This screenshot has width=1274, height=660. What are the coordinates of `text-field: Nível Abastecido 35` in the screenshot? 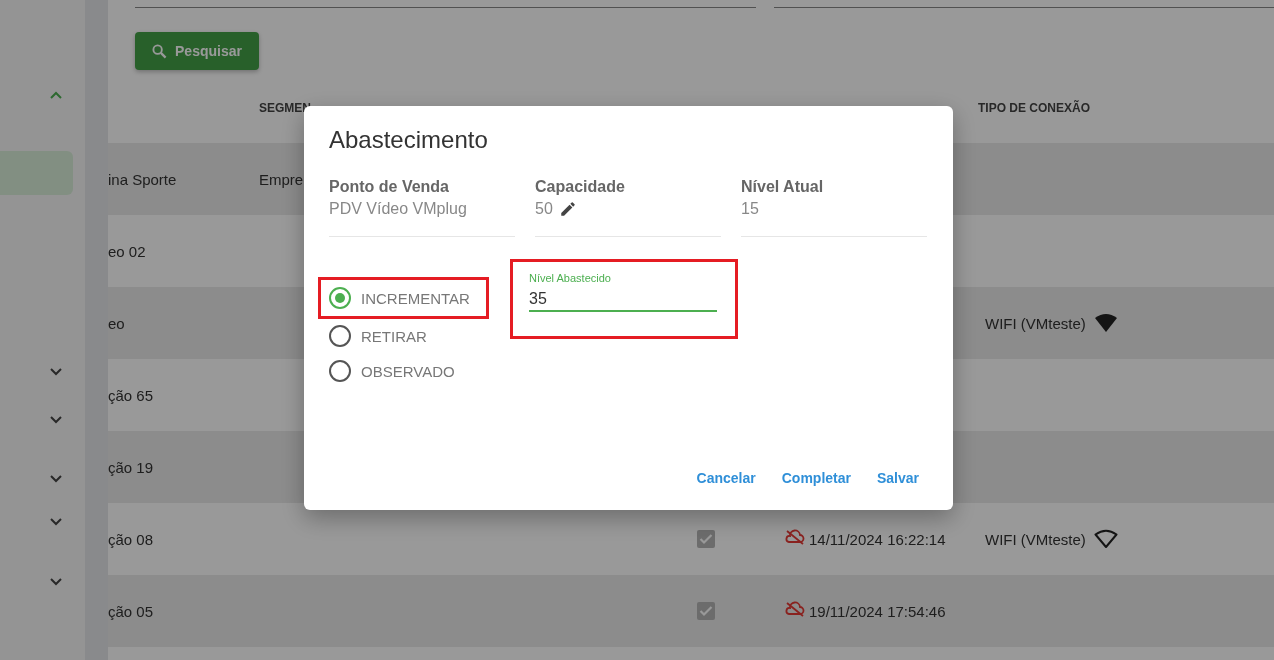 It's located at (623, 292).